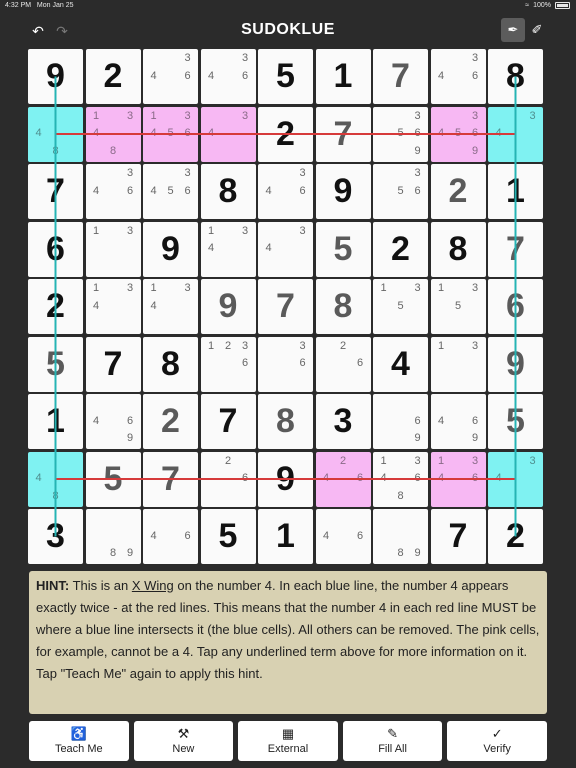 This screenshot has width=576, height=768. Describe the element at coordinates (343, 76) in the screenshot. I see `sudoku-cell-r1c6: 1` at that location.